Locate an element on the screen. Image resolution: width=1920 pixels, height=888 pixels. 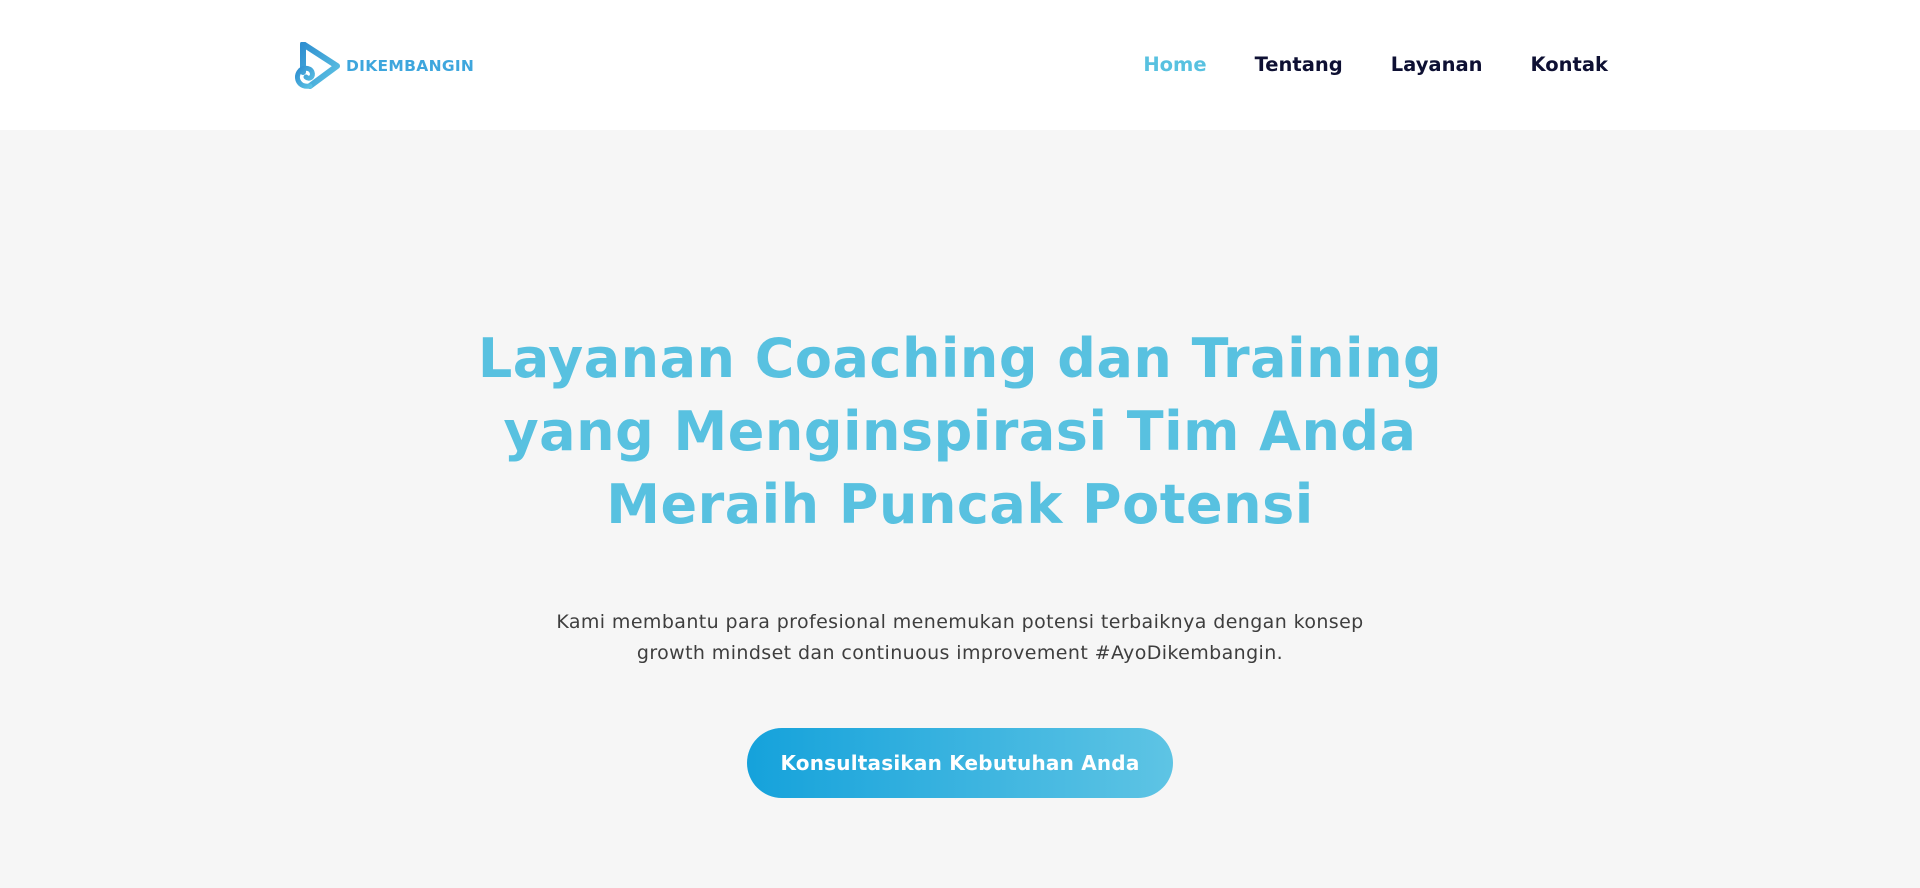
nav-item-layanan: Layanan is located at coordinates (1437, 65).